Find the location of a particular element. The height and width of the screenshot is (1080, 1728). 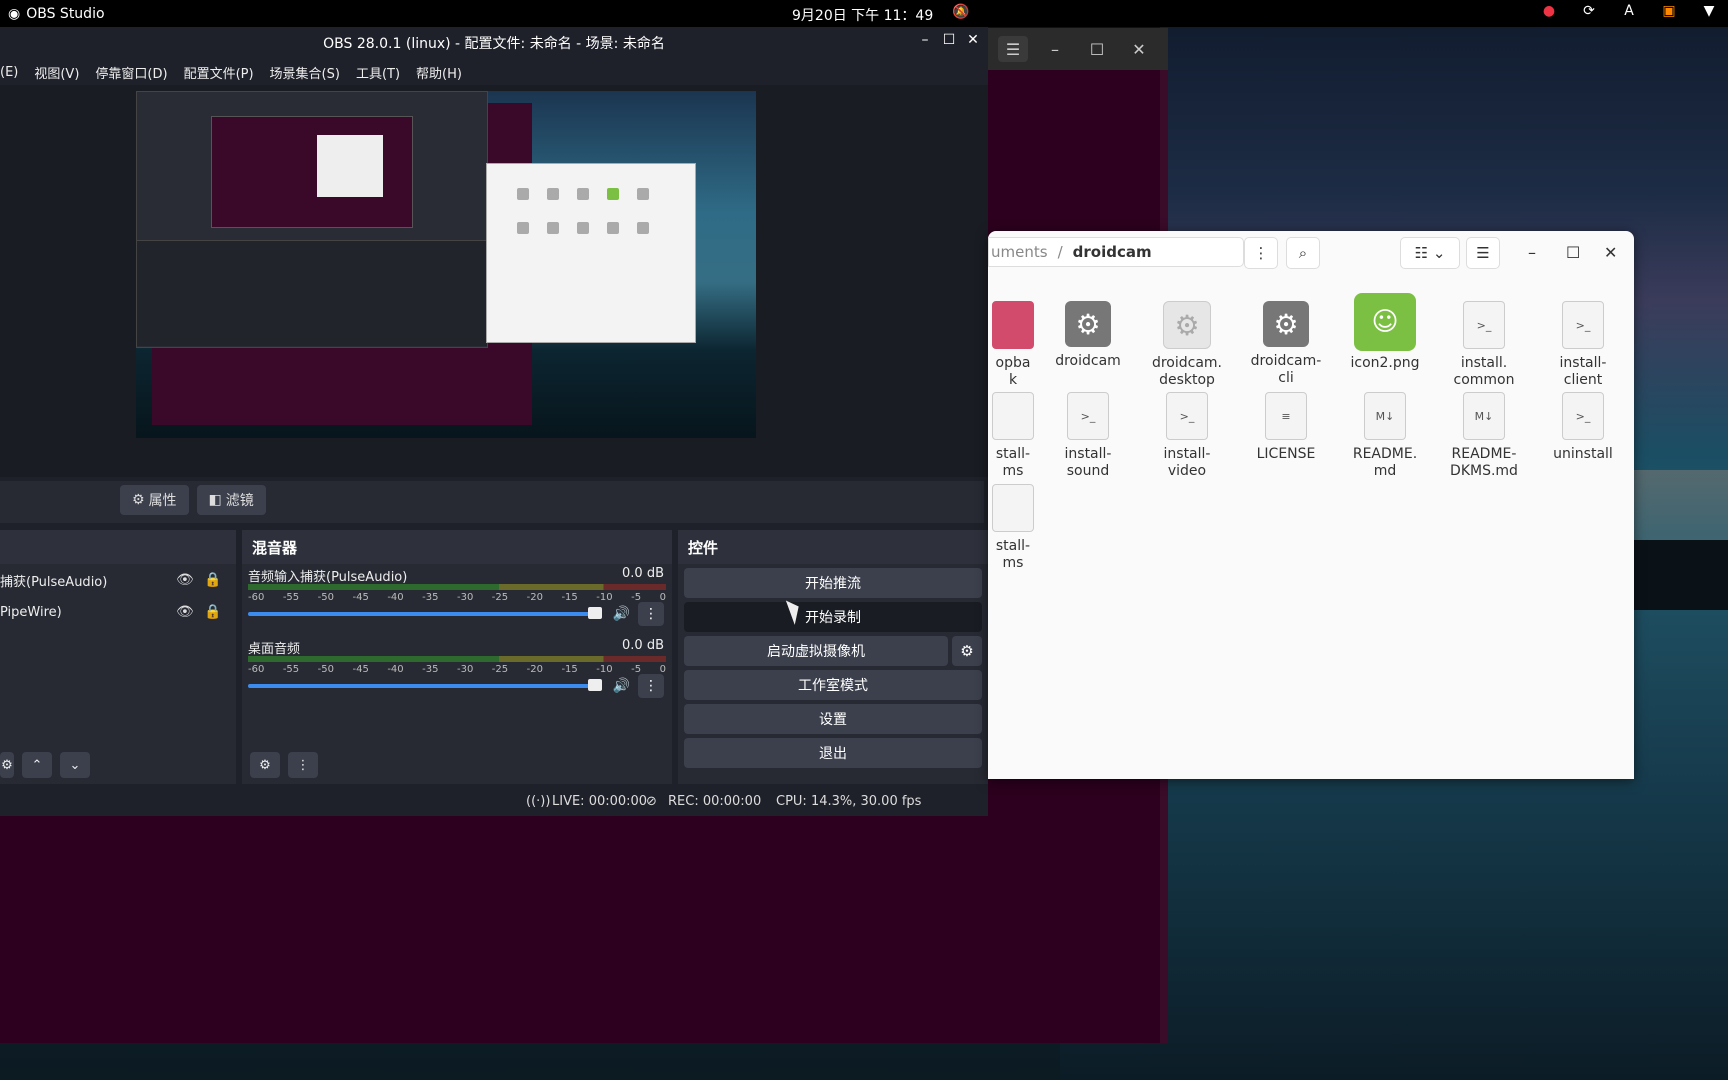

virtual-camera-row: 启动虚拟摄像机 ⚙ is located at coordinates (833, 651).